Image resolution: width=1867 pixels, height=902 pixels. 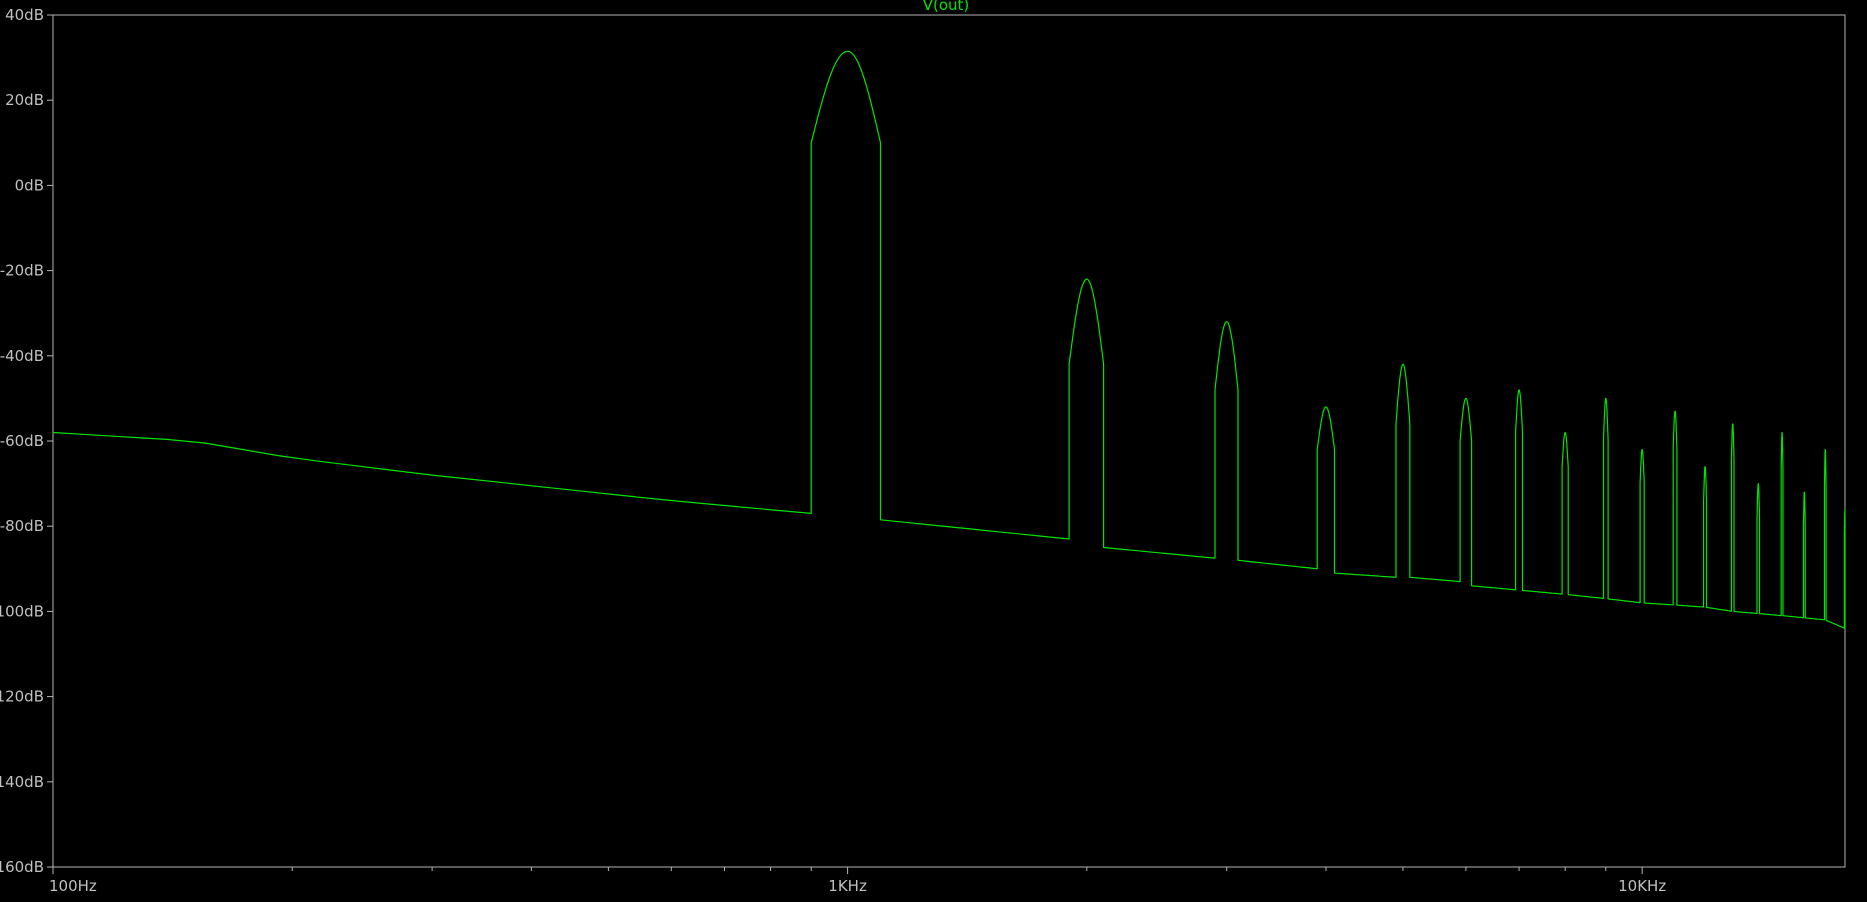 What do you see at coordinates (22, 356) in the screenshot?
I see `y-tick-label: -40dB` at bounding box center [22, 356].